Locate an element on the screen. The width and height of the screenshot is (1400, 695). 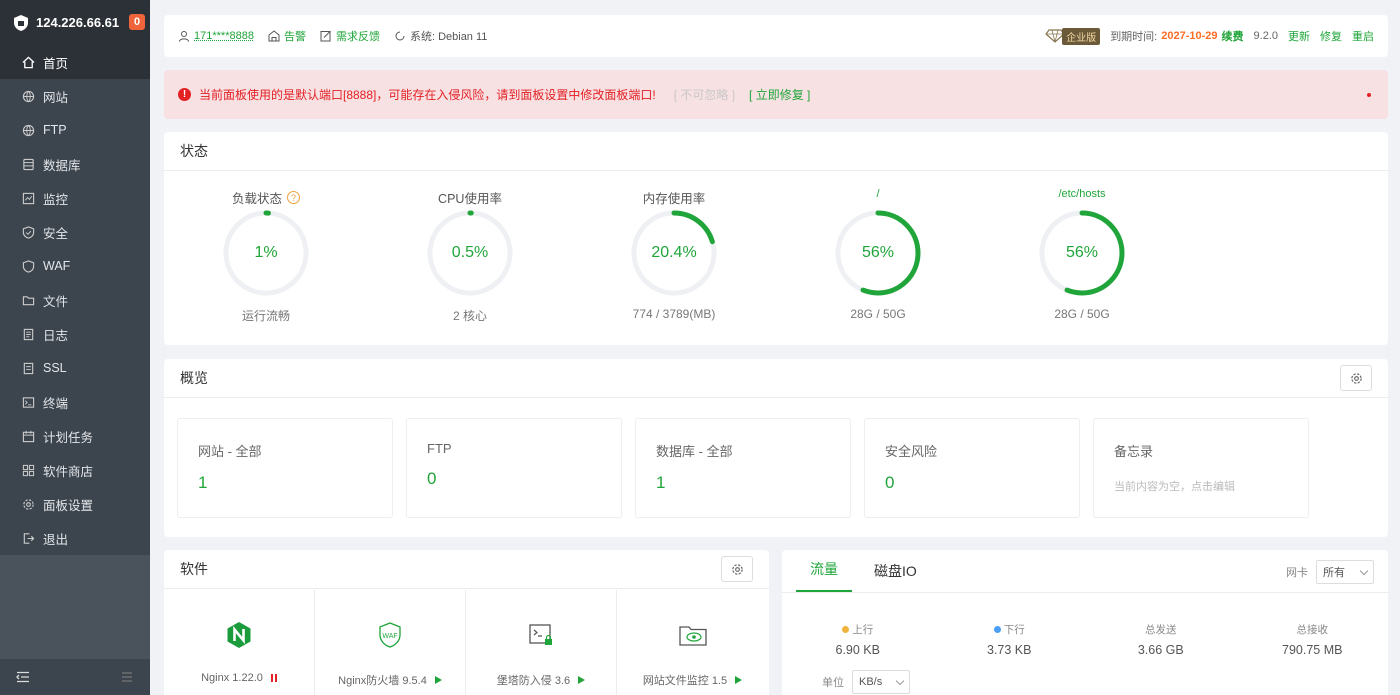
sidebar-item-store: 软件商店 is located at coordinates (75, 470).